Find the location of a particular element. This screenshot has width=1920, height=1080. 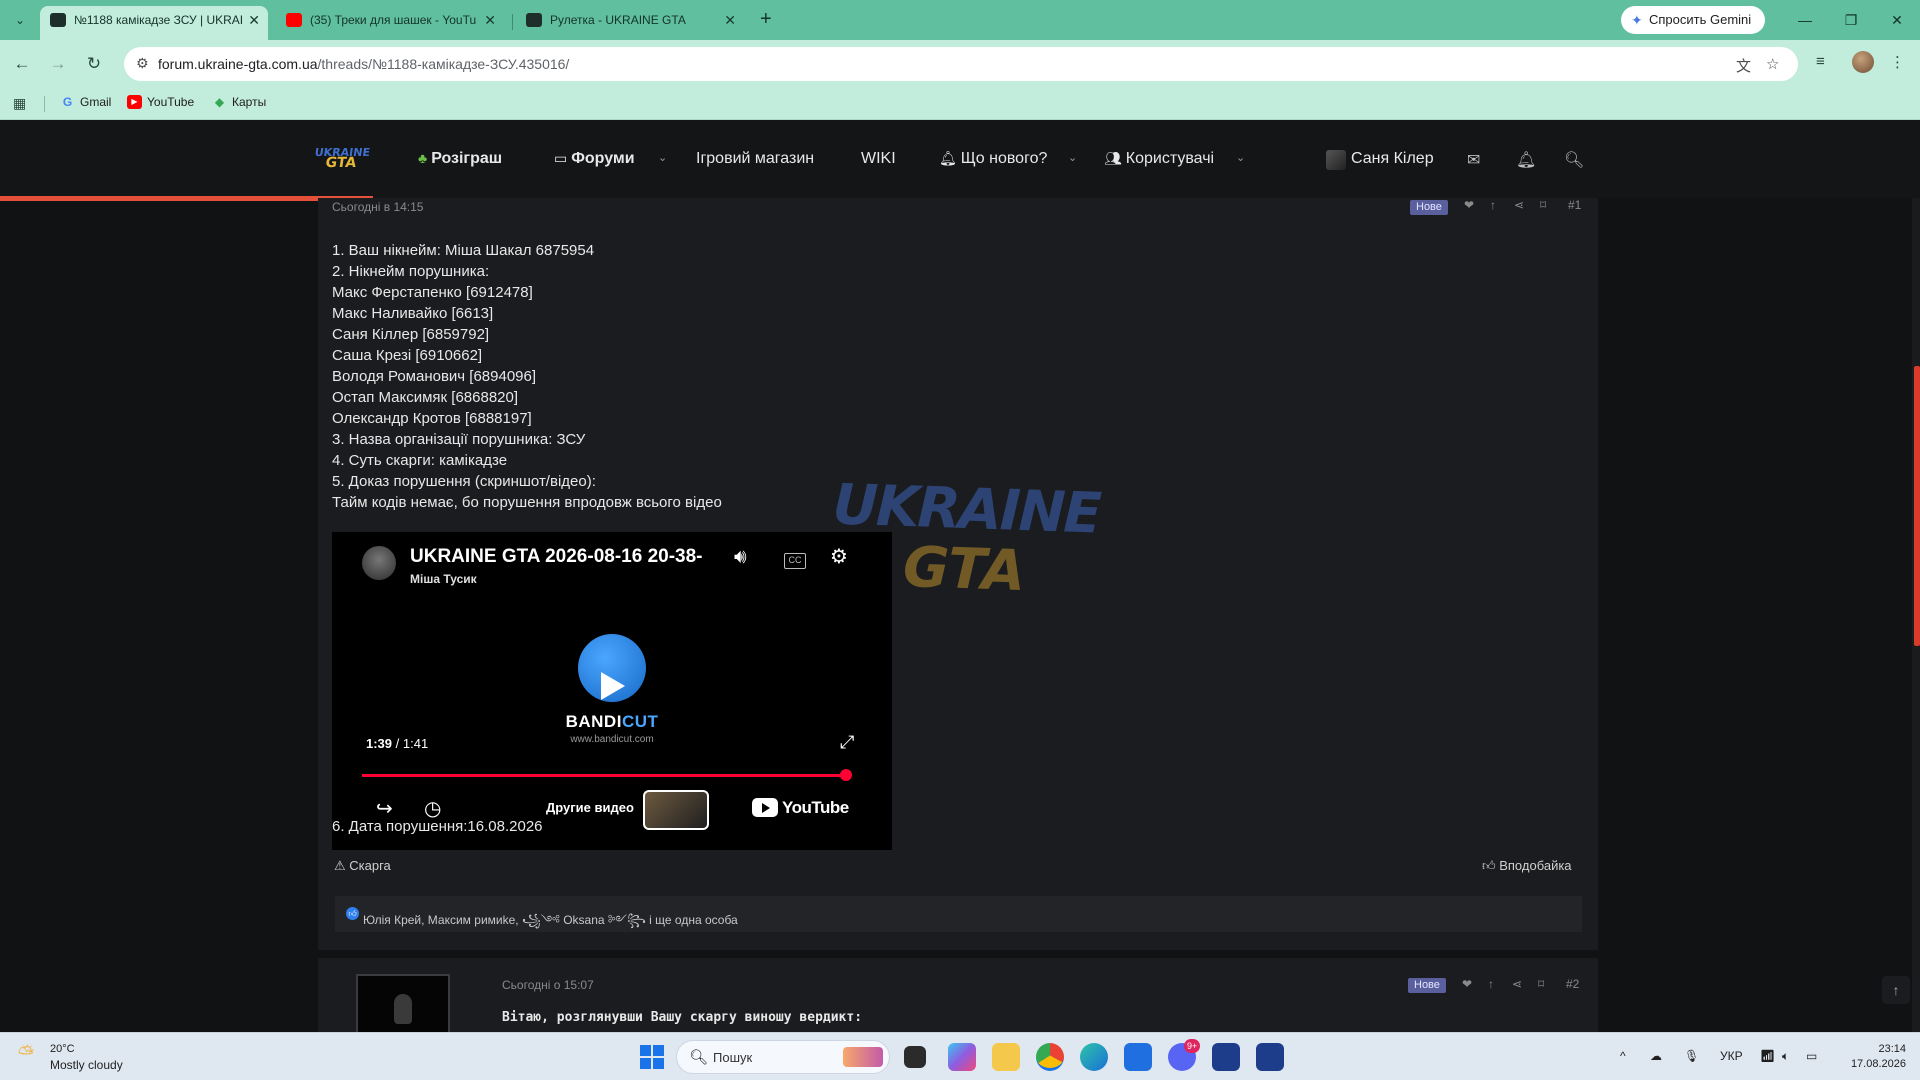

media-controls-icon: ≡ is located at coordinates (1820, 61).